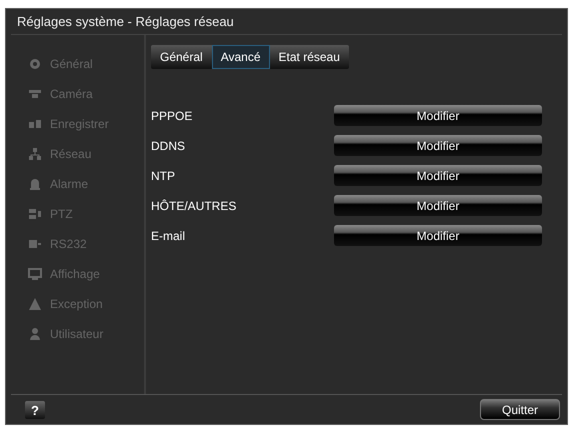 This screenshot has width=573, height=431. What do you see at coordinates (71, 154) in the screenshot?
I see `sidebar-label: Réseau` at bounding box center [71, 154].